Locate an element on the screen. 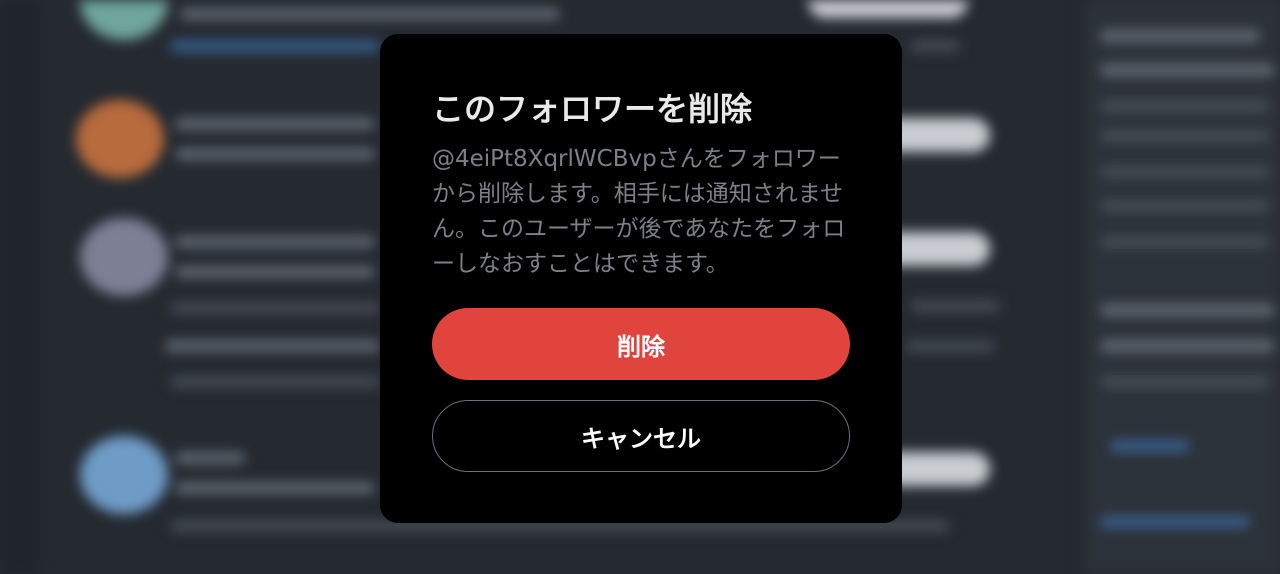 This screenshot has width=1280, height=574. delete-button: 削除 is located at coordinates (641, 344).